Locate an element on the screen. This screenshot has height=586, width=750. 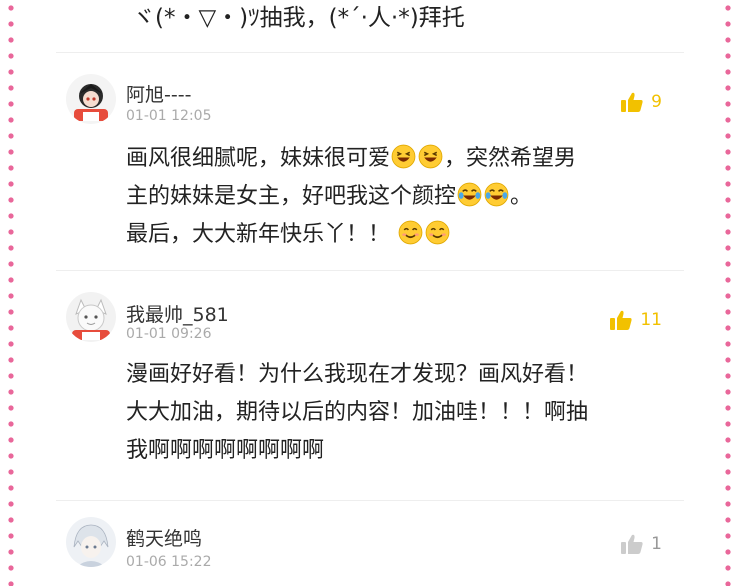
comment-line: 我啊啊啊啊啊啊啊啊 is located at coordinates (225, 450).